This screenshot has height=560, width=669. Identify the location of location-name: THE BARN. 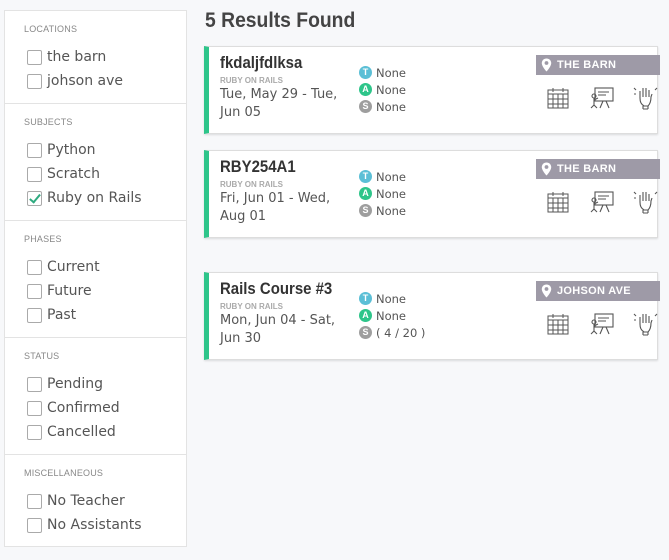
(587, 169).